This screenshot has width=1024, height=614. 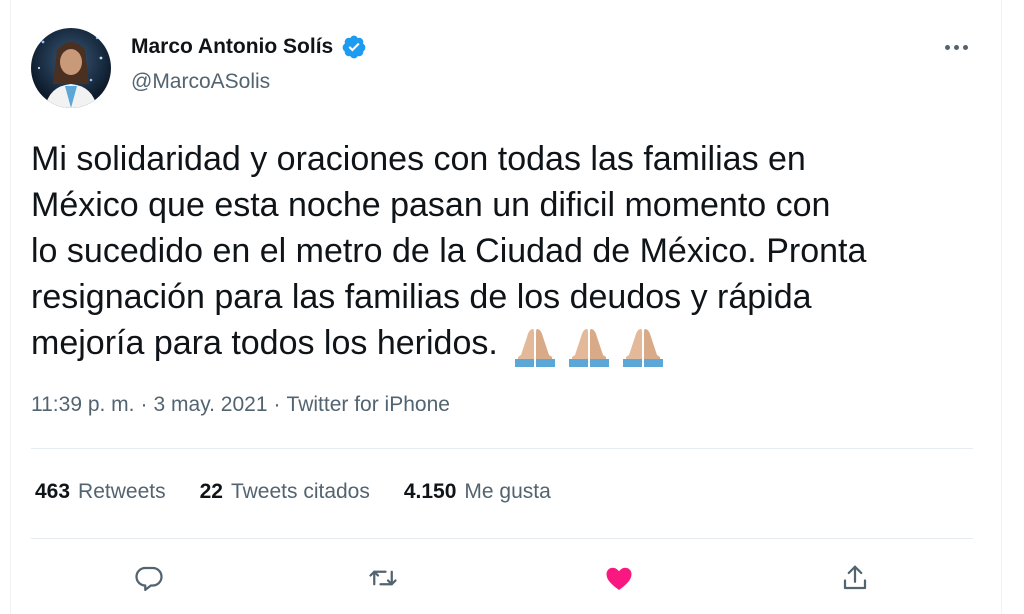 I want to click on like-button, so click(x=619, y=578).